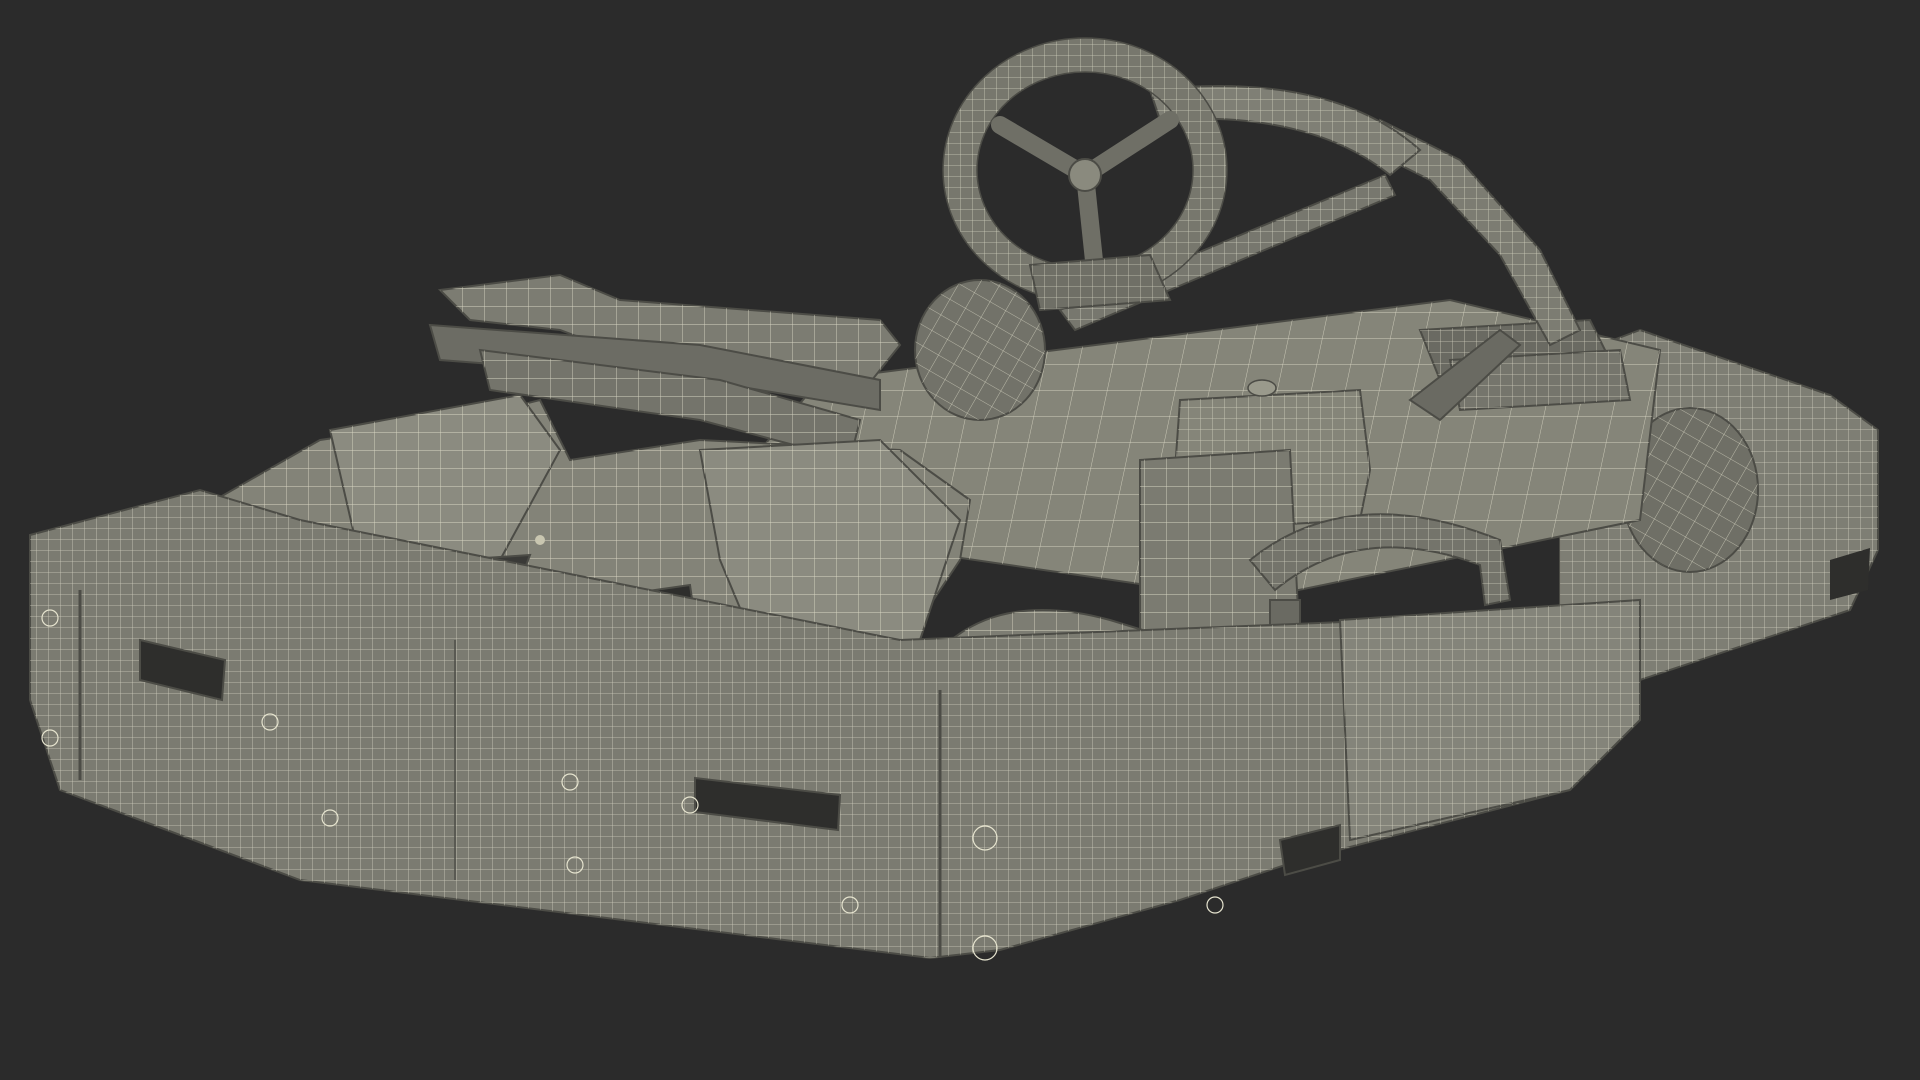 The image size is (1920, 1080). What do you see at coordinates (1489, 720) in the screenshot?
I see `left-side-pod` at bounding box center [1489, 720].